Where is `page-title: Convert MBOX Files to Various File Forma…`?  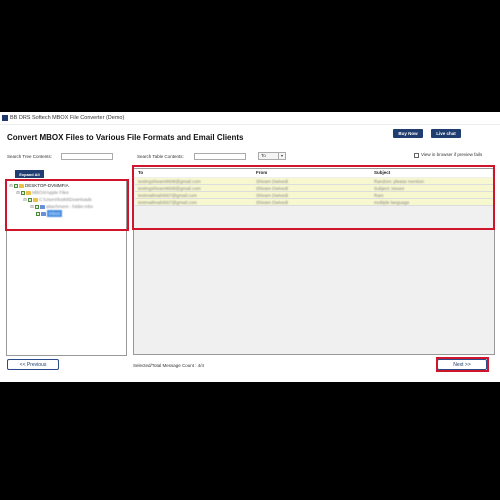
page-title: Convert MBOX Files to Various File Forma… is located at coordinates (125, 137).